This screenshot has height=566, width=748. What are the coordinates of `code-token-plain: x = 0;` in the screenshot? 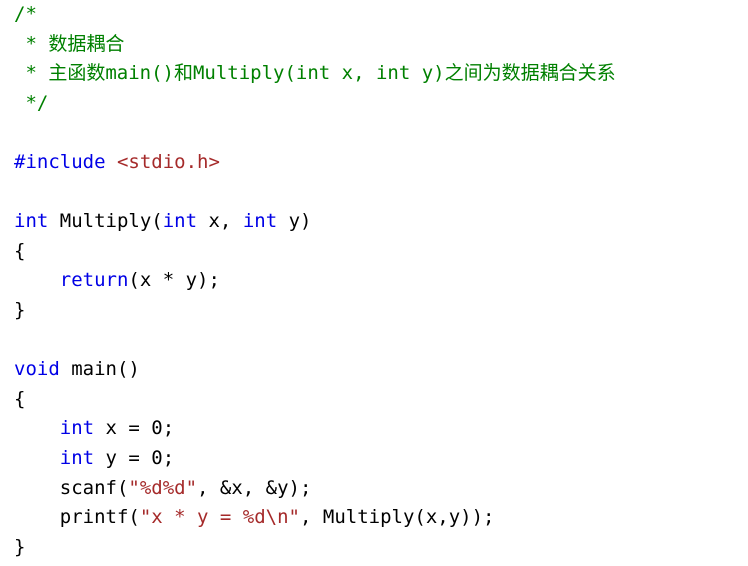 It's located at (134, 428).